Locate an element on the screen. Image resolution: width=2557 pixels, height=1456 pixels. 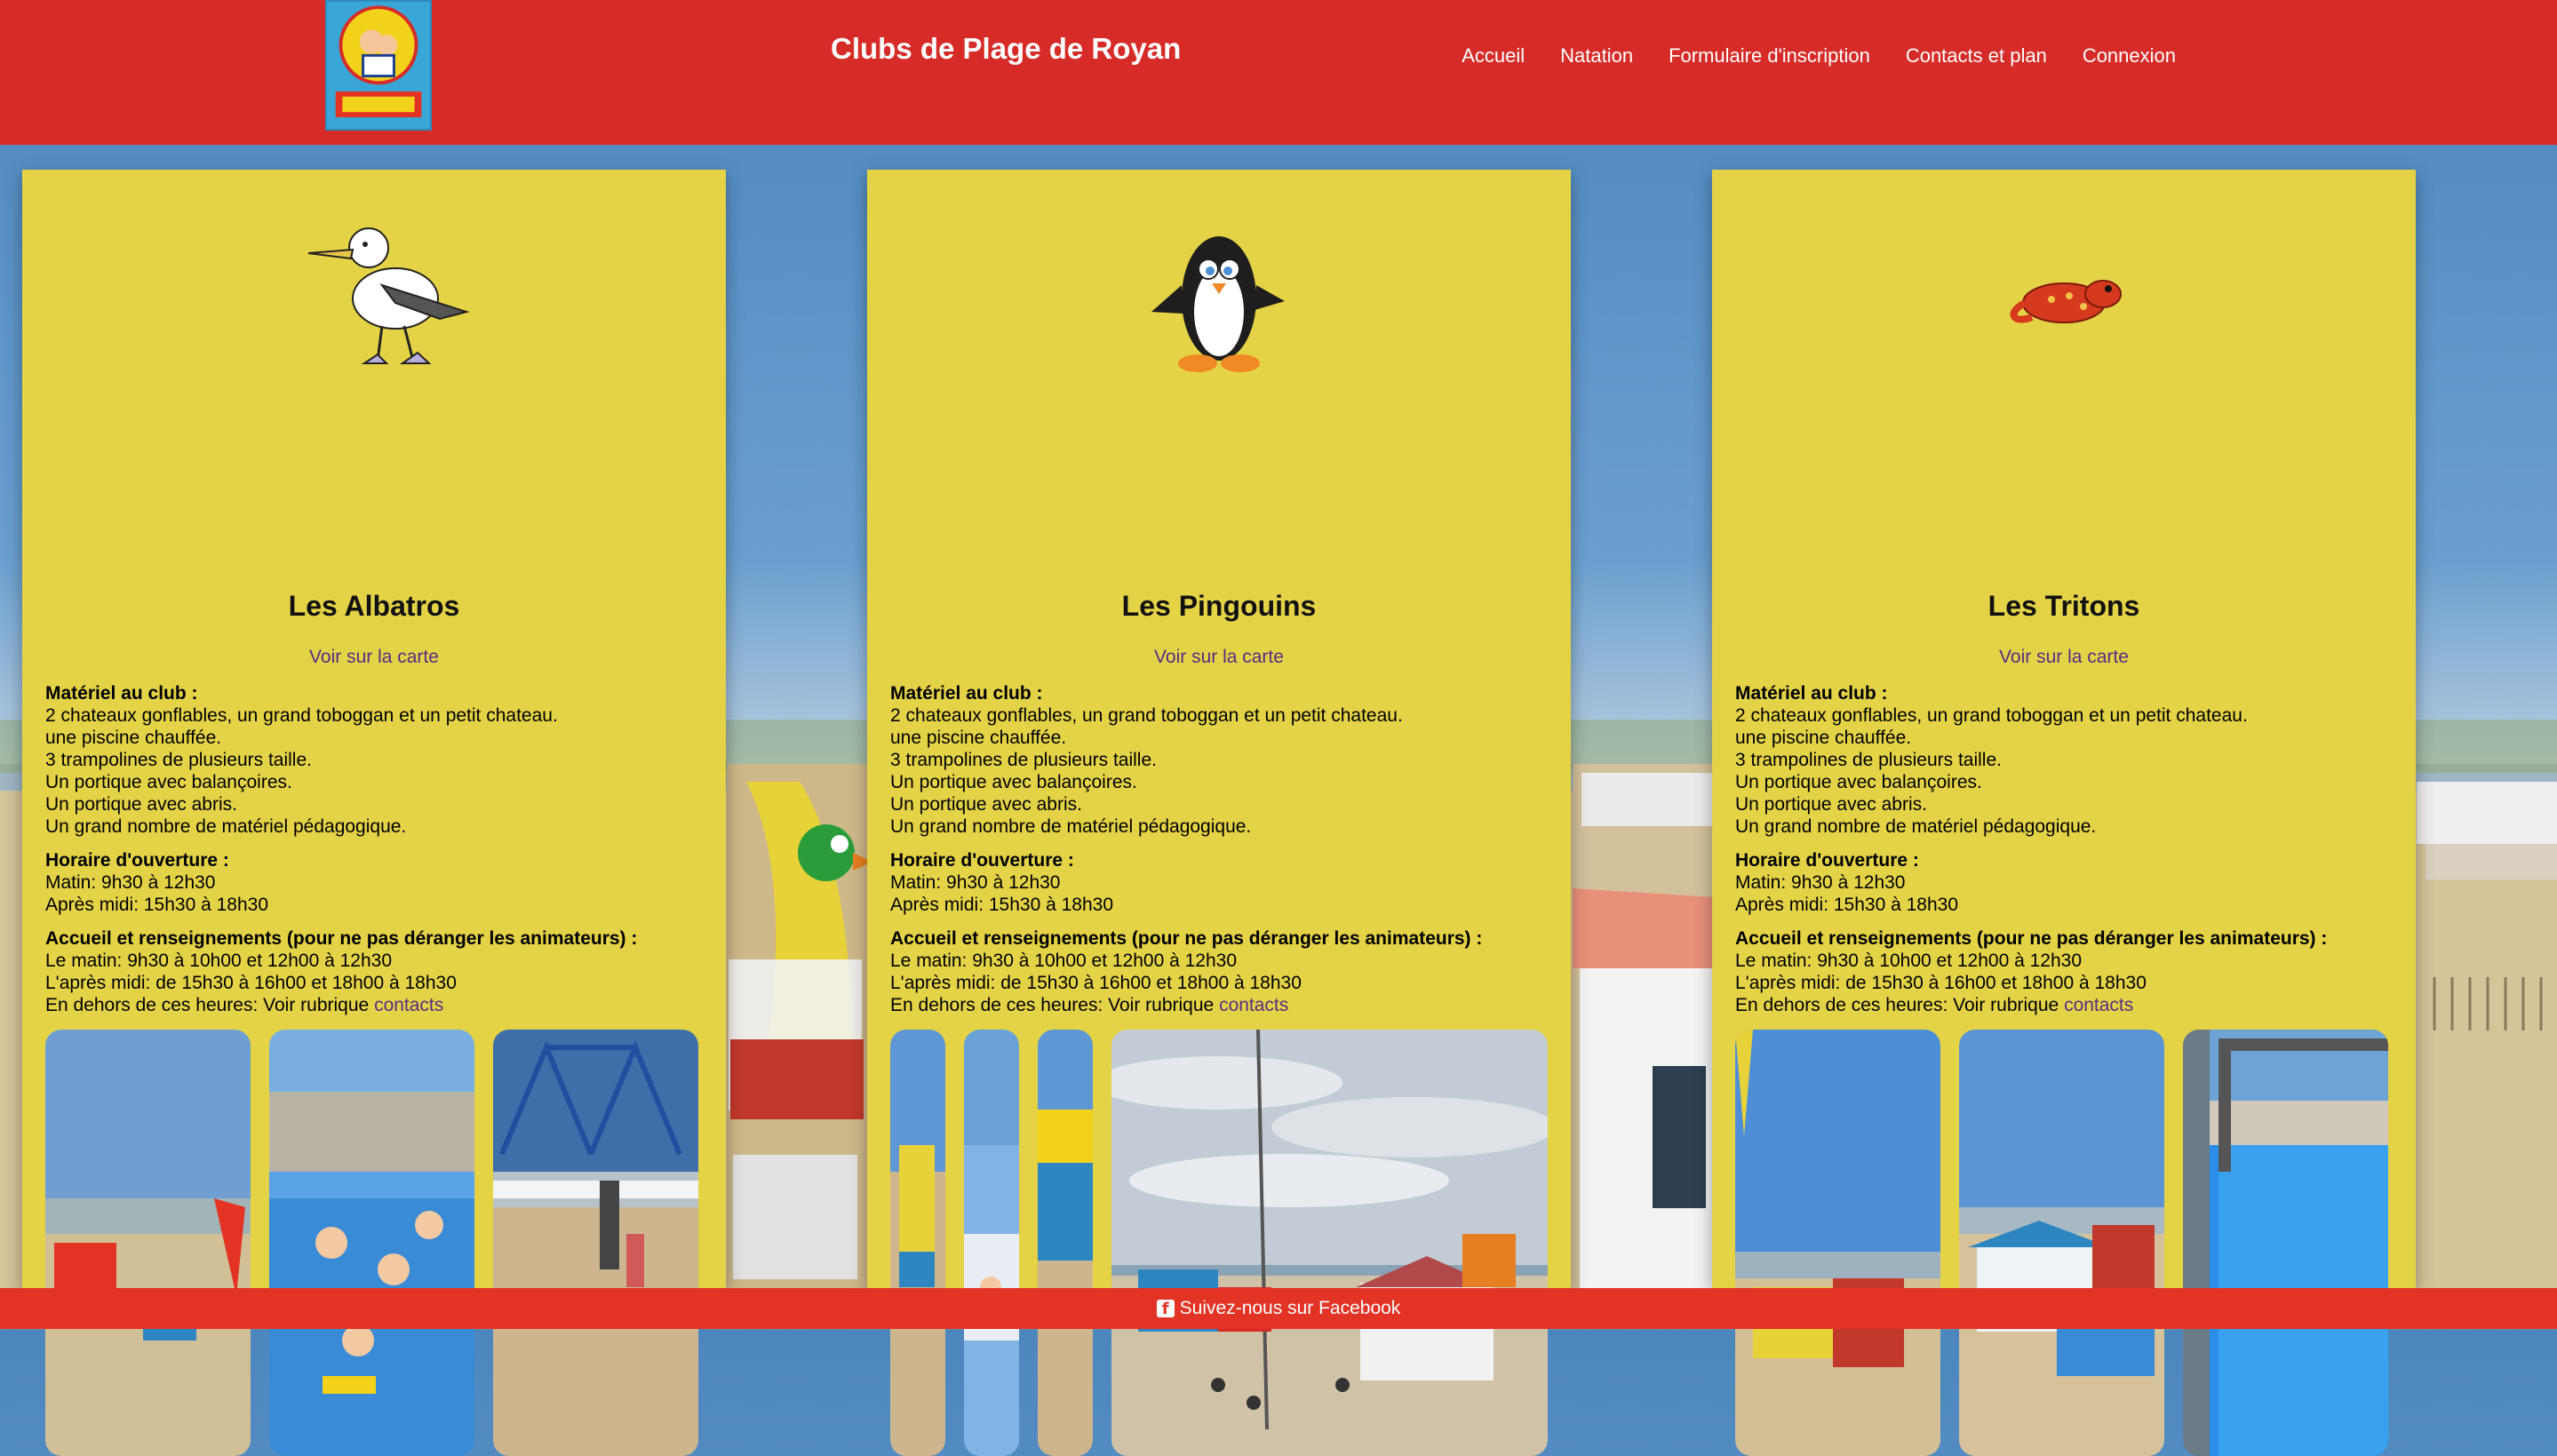
penguin-icon is located at coordinates (1218, 304).